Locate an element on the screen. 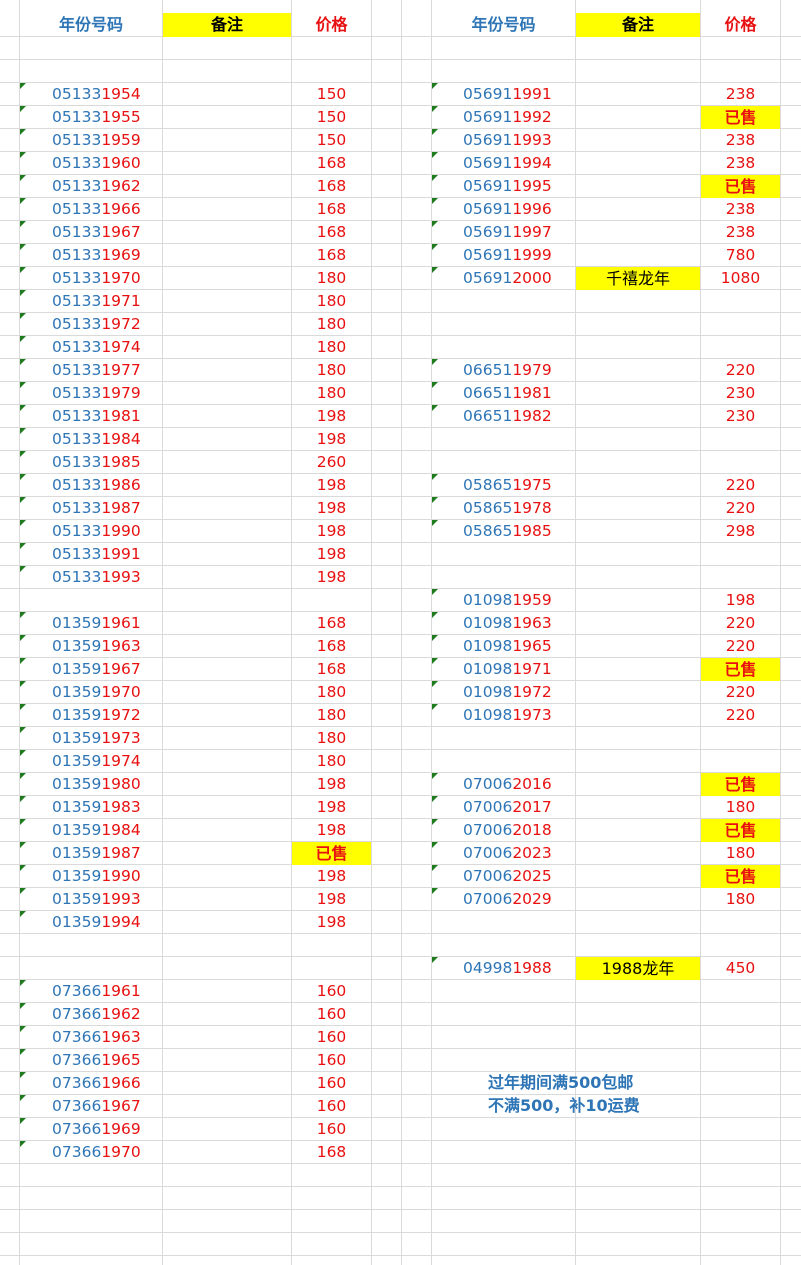 This screenshot has height=1265, width=801. price-cell: 450 is located at coordinates (740, 968).